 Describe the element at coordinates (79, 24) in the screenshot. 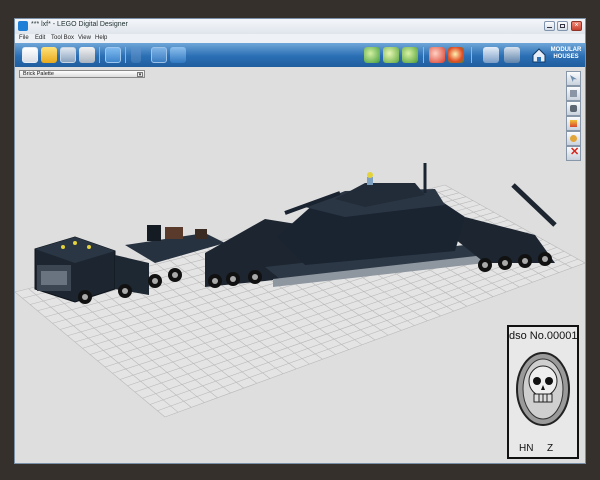

I see `window-title: *** lxf* - LEGO Digital Designer` at that location.